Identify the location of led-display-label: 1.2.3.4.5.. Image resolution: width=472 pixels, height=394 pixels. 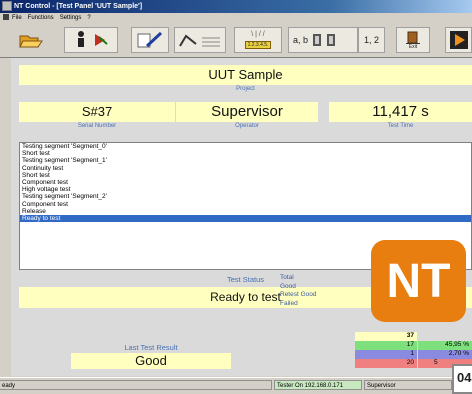
(258, 45).